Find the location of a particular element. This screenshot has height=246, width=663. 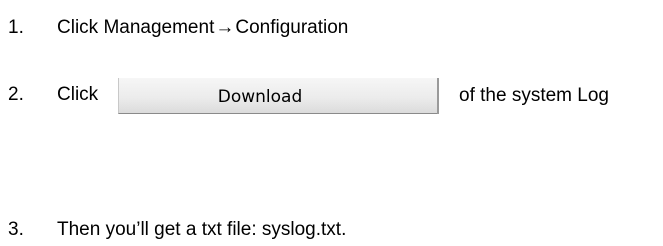

step-1-text-after-arrow: Configuration is located at coordinates (292, 27).